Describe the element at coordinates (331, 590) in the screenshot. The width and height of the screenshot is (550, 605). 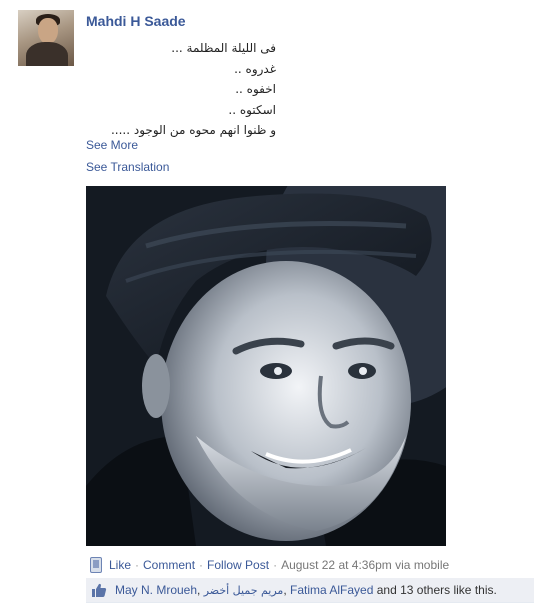
I see `liker-name-link: Fatima AlFayed` at that location.